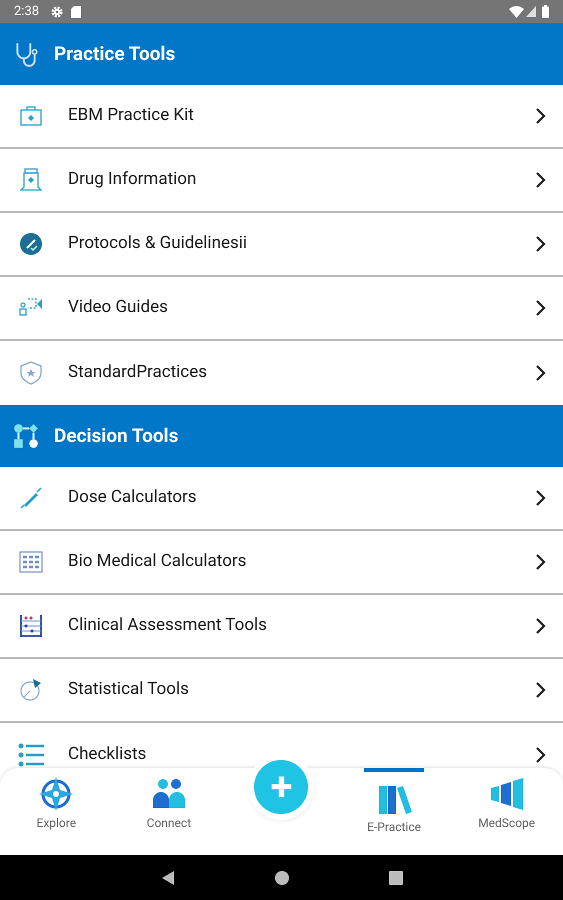  I want to click on abacus-icon, so click(31, 626).